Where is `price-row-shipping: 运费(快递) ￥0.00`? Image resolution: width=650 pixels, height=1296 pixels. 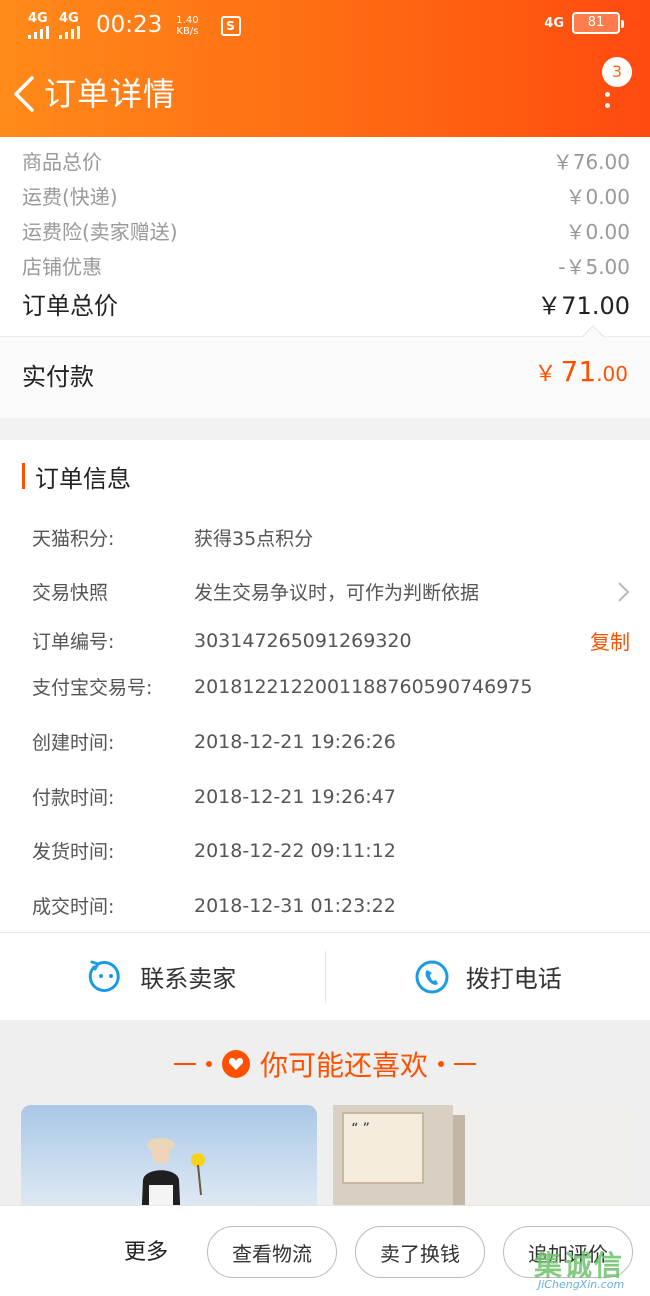 price-row-shipping: 运费(快递) ￥0.00 is located at coordinates (326, 195).